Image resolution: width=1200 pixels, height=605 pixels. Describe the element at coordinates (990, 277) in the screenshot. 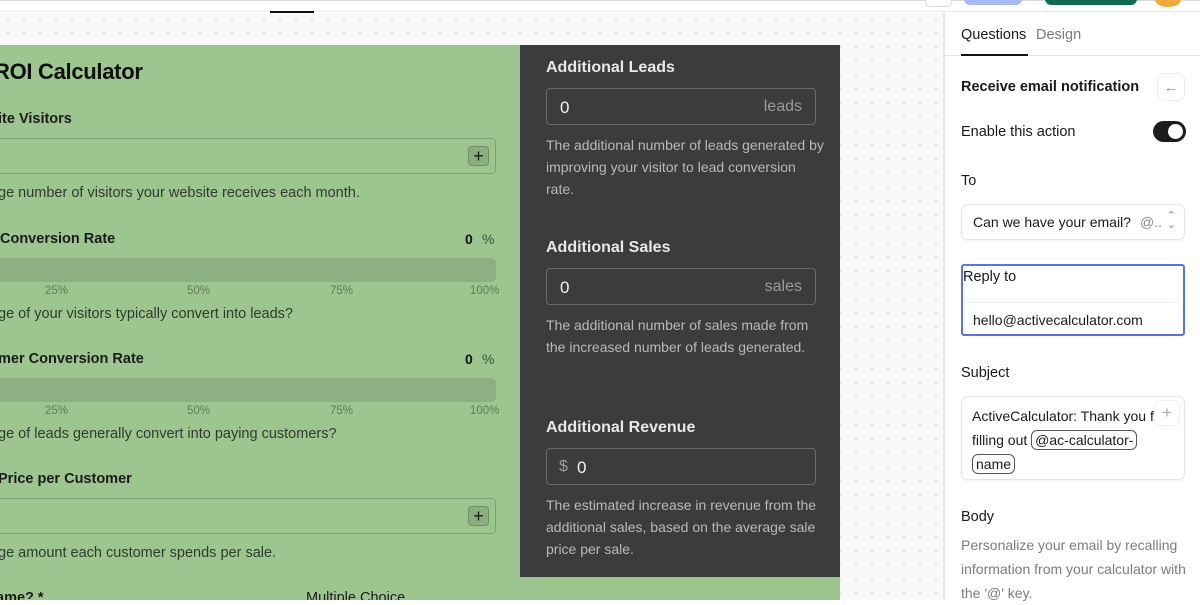

I see `reply-to-label: Reply to` at that location.